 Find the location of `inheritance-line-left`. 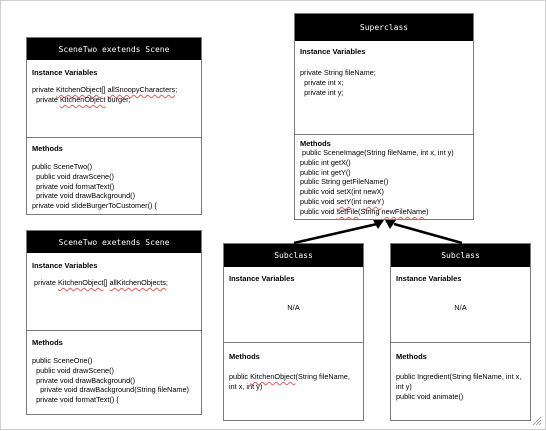

inheritance-line-left is located at coordinates (335, 233).